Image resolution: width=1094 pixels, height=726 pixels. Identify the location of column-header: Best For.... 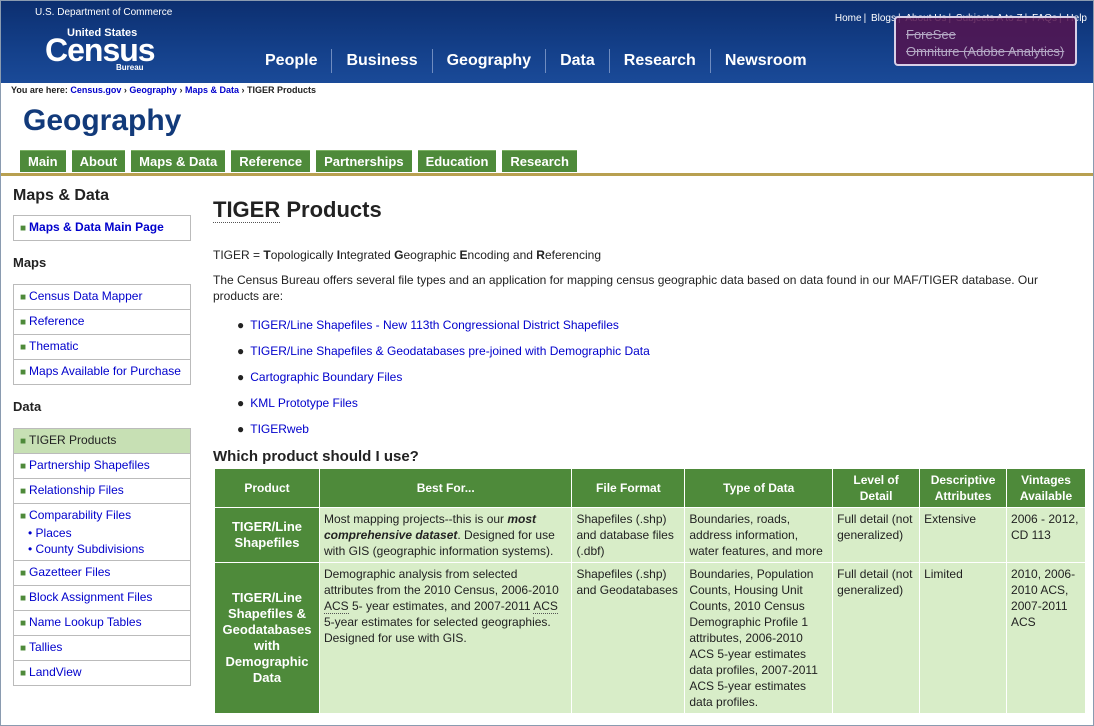
(445, 488).